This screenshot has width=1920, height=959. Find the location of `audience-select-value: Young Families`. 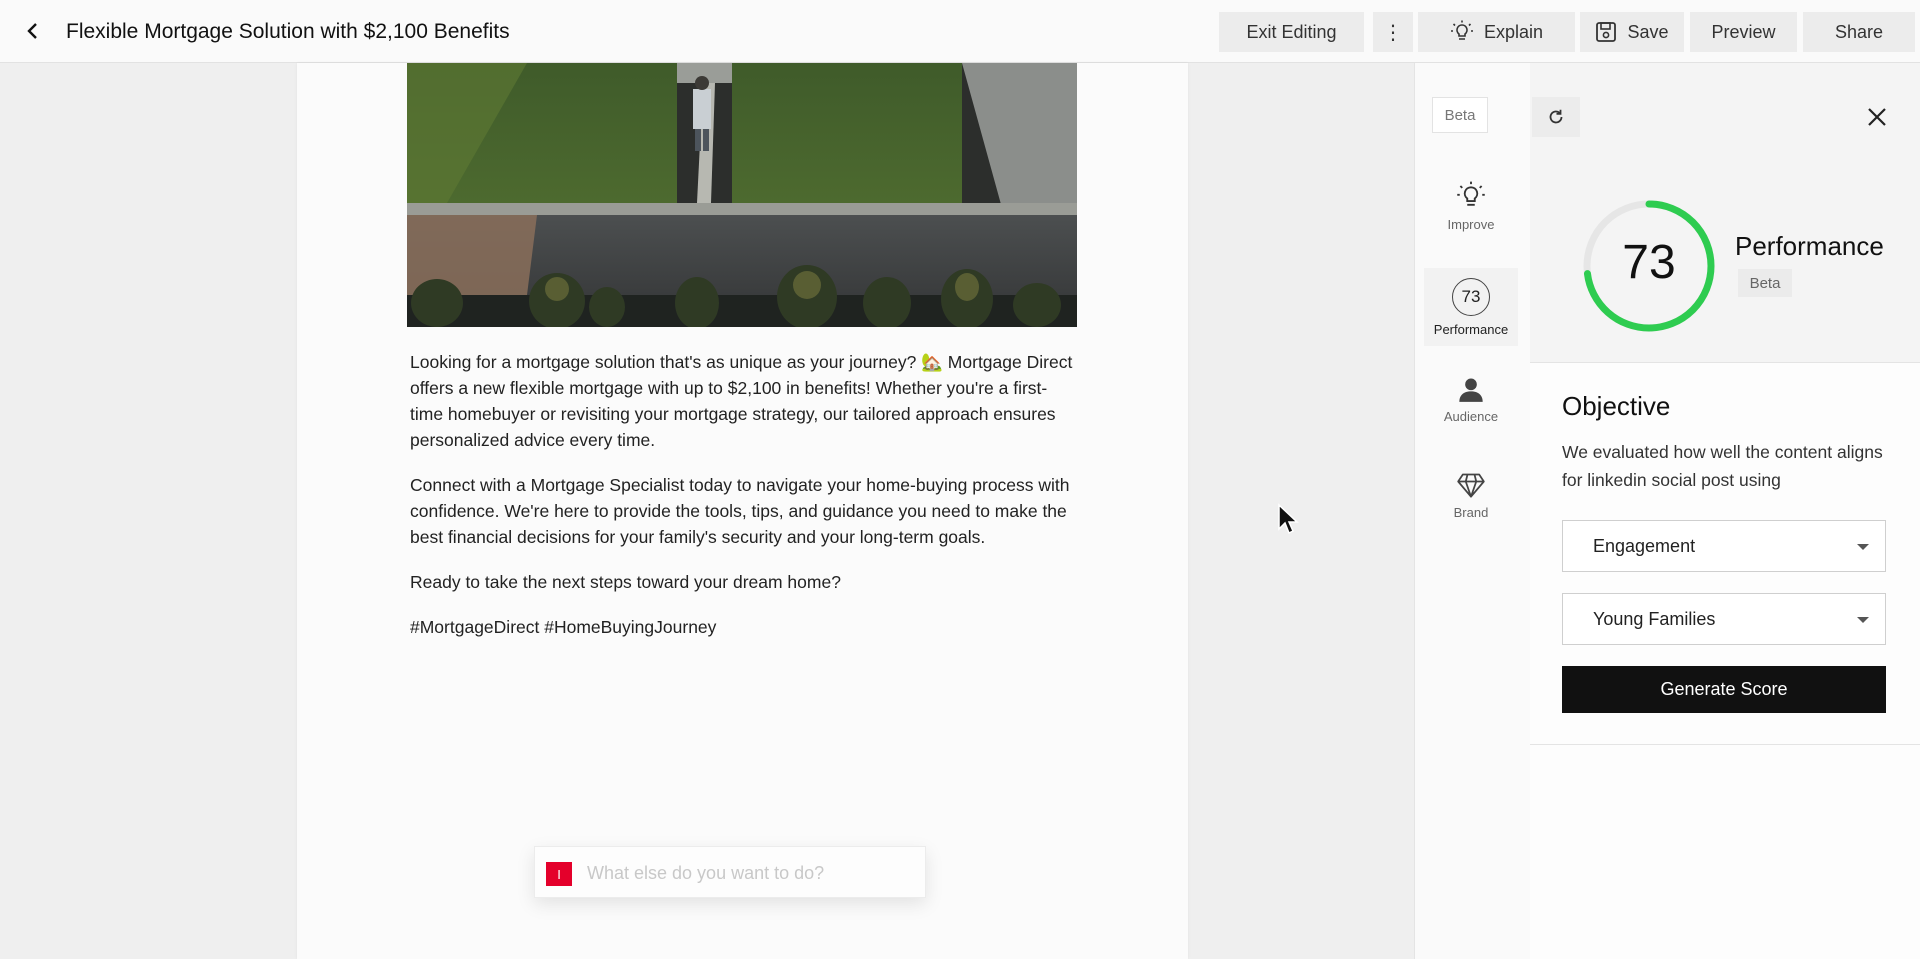

audience-select-value: Young Families is located at coordinates (1654, 618).